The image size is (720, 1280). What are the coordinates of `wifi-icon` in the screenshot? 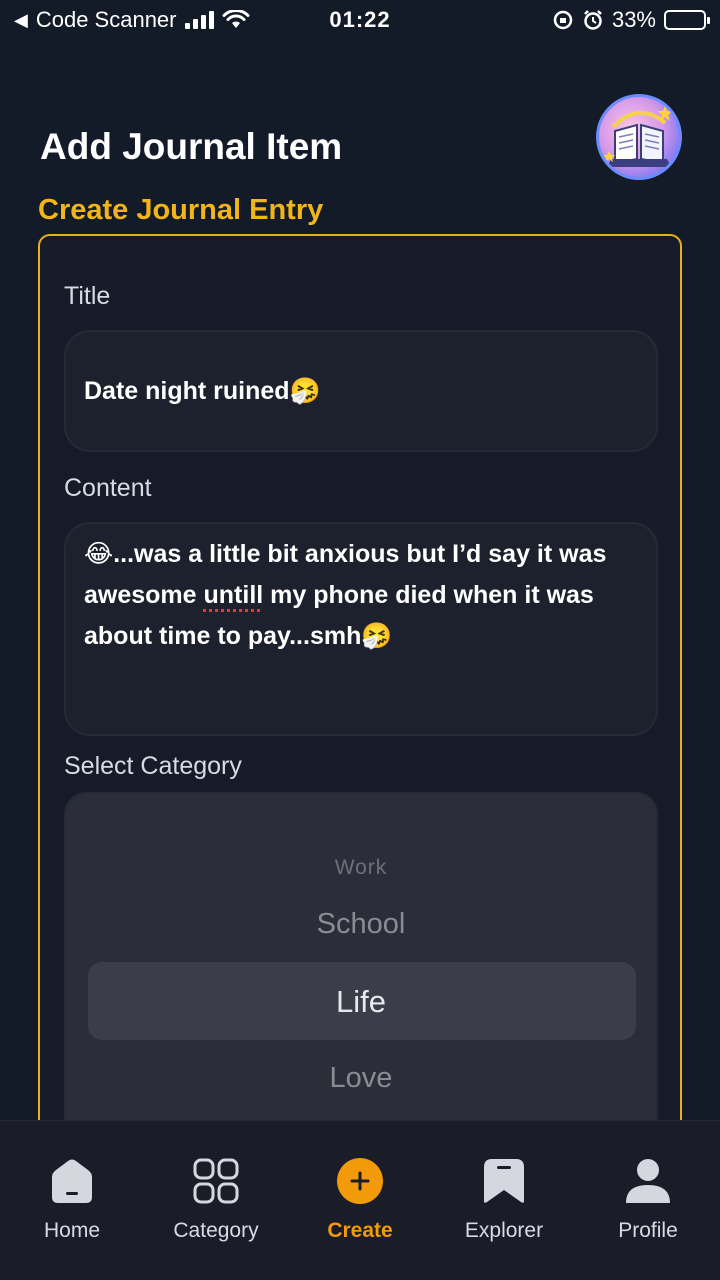 It's located at (235, 19).